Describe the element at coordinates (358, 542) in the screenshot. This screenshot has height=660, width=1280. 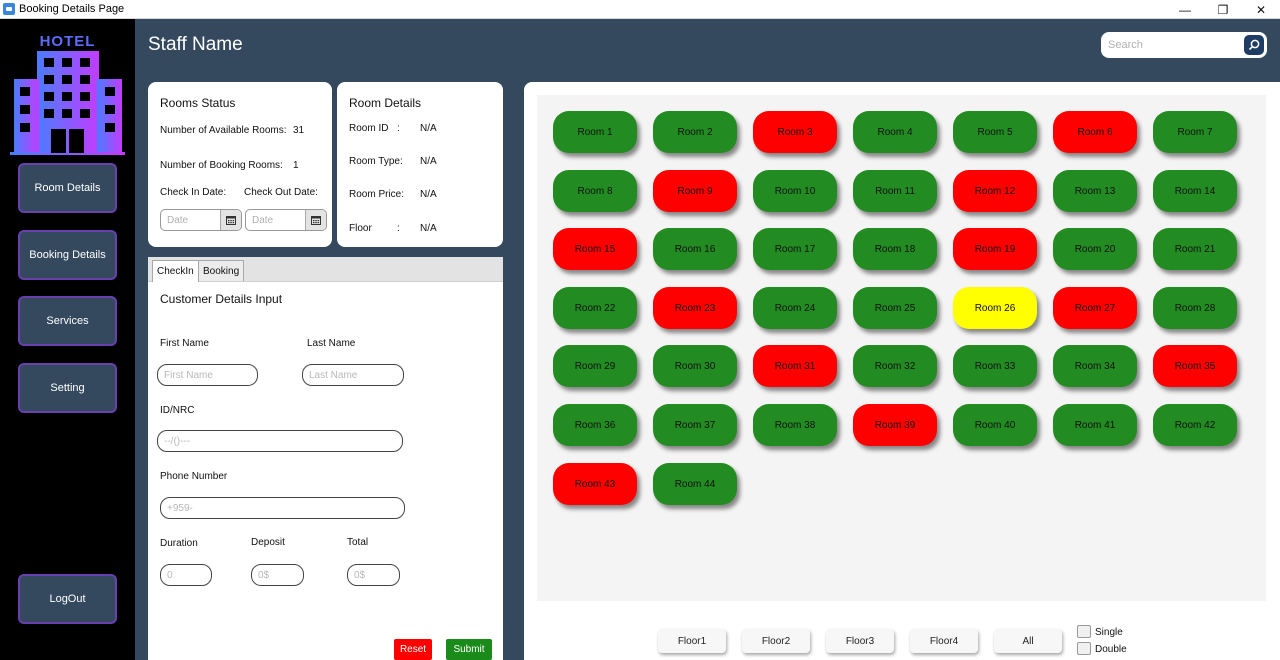
I see `total-label: Total` at that location.